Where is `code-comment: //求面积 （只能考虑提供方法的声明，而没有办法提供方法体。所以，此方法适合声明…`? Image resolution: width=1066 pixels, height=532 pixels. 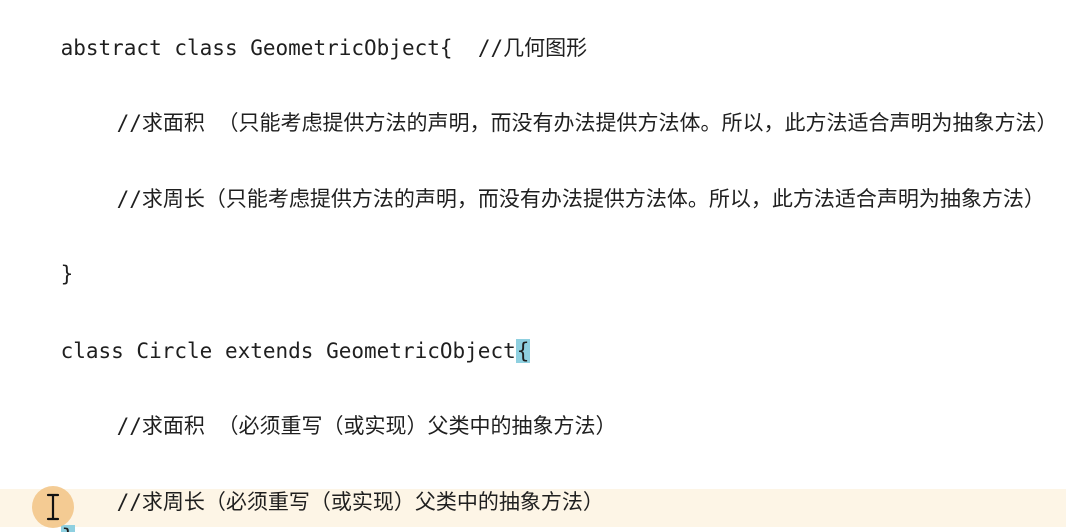
code-comment: //求面积 （只能考虑提供方法的声明，而没有办法提供方法体。所以，此方法适合声明… is located at coordinates (587, 123).